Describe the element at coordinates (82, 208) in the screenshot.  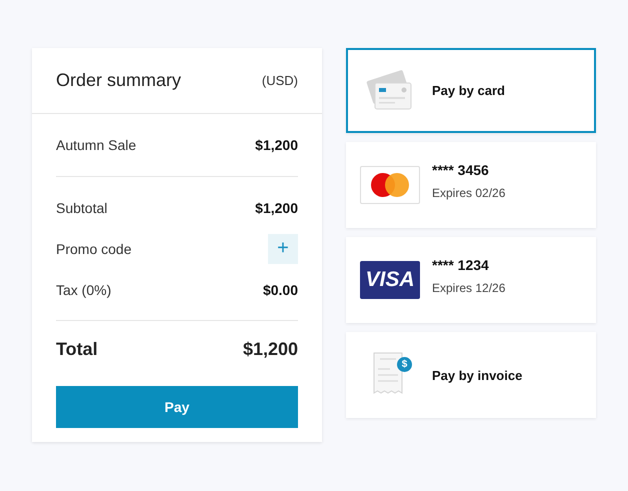
I see `summary-label: Subtotal` at that location.